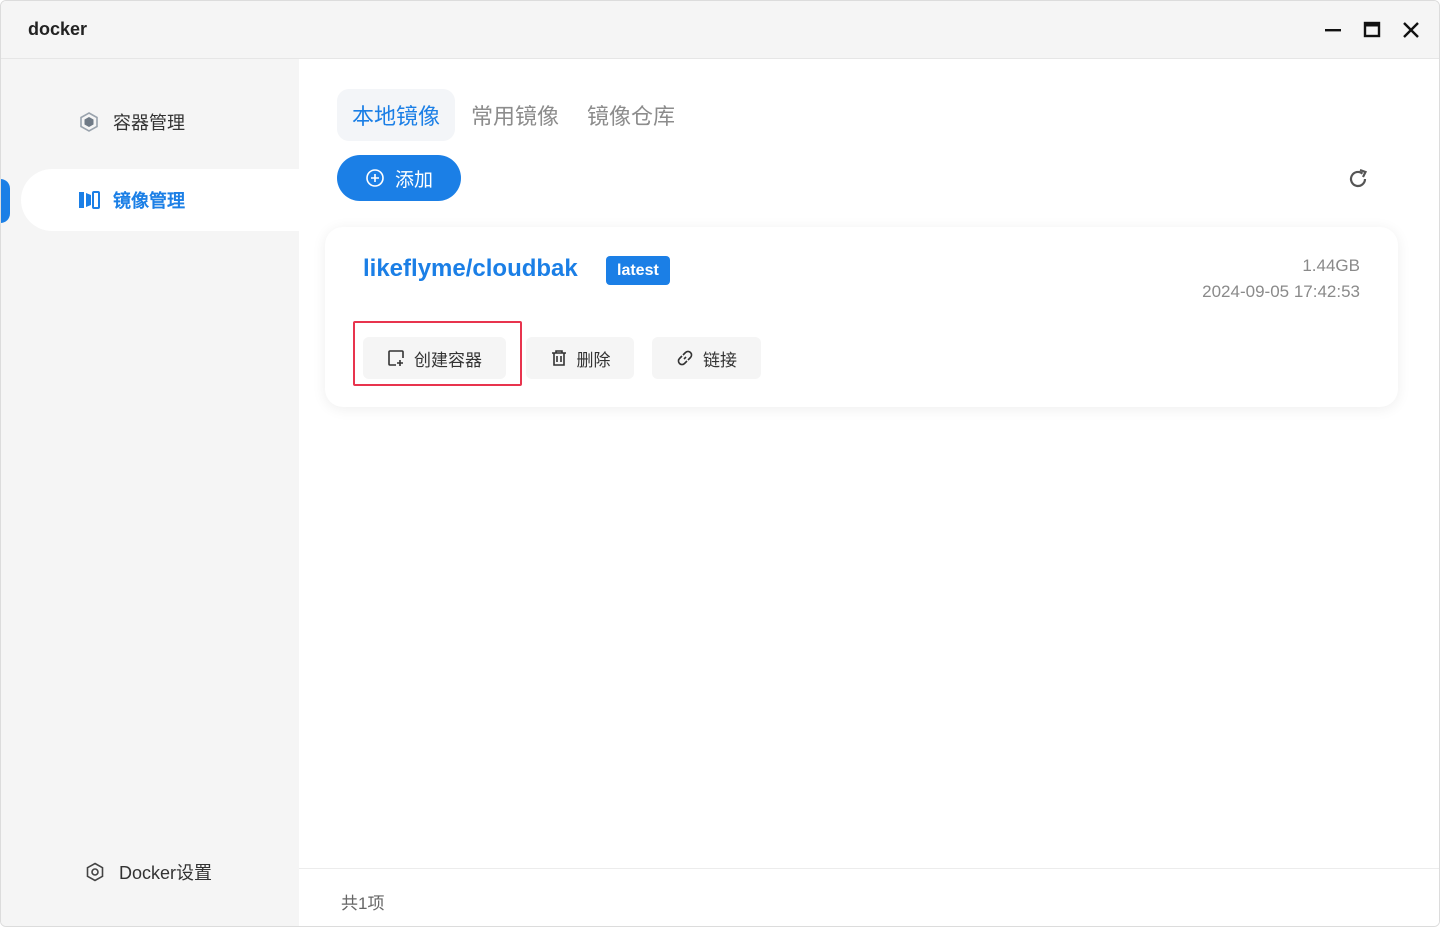 The height and width of the screenshot is (927, 1440). I want to click on minimize-button, so click(1333, 30).